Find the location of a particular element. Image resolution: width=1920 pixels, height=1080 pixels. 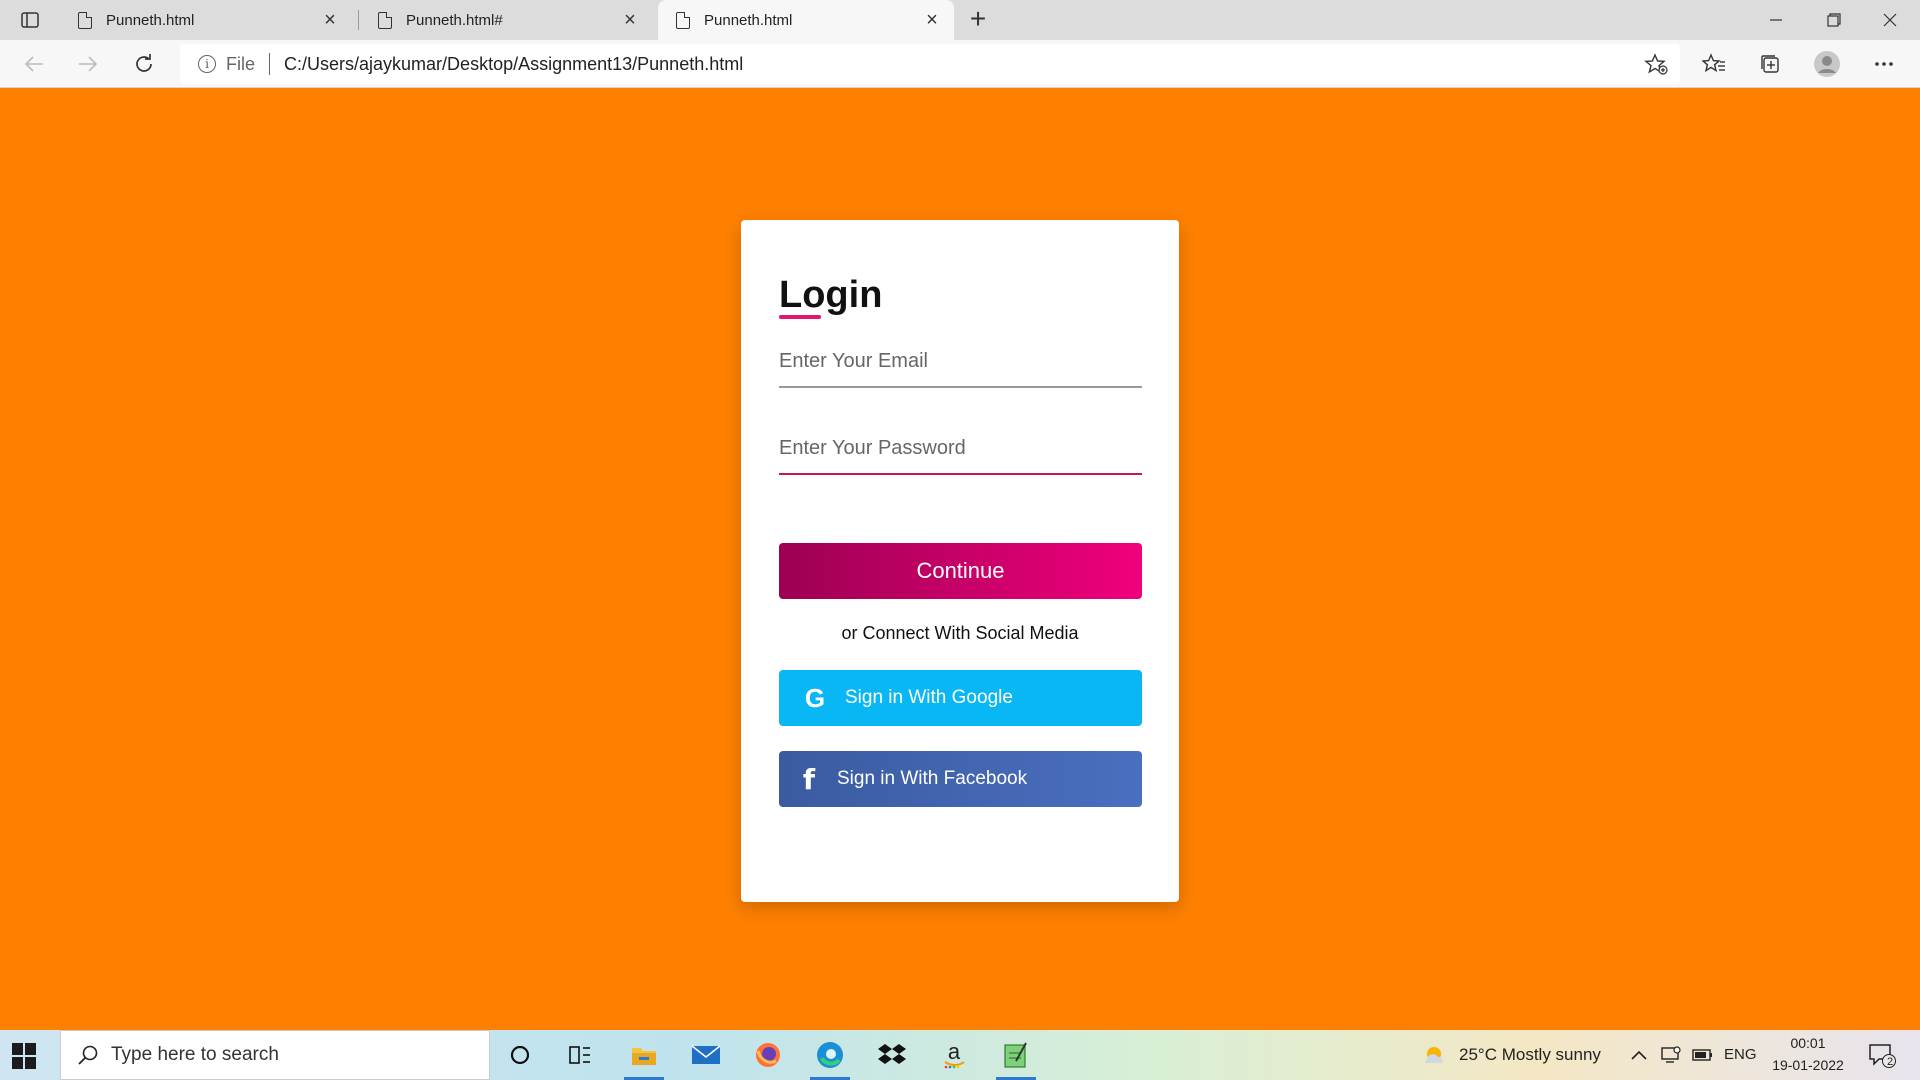

search-icon is located at coordinates (88, 1055).